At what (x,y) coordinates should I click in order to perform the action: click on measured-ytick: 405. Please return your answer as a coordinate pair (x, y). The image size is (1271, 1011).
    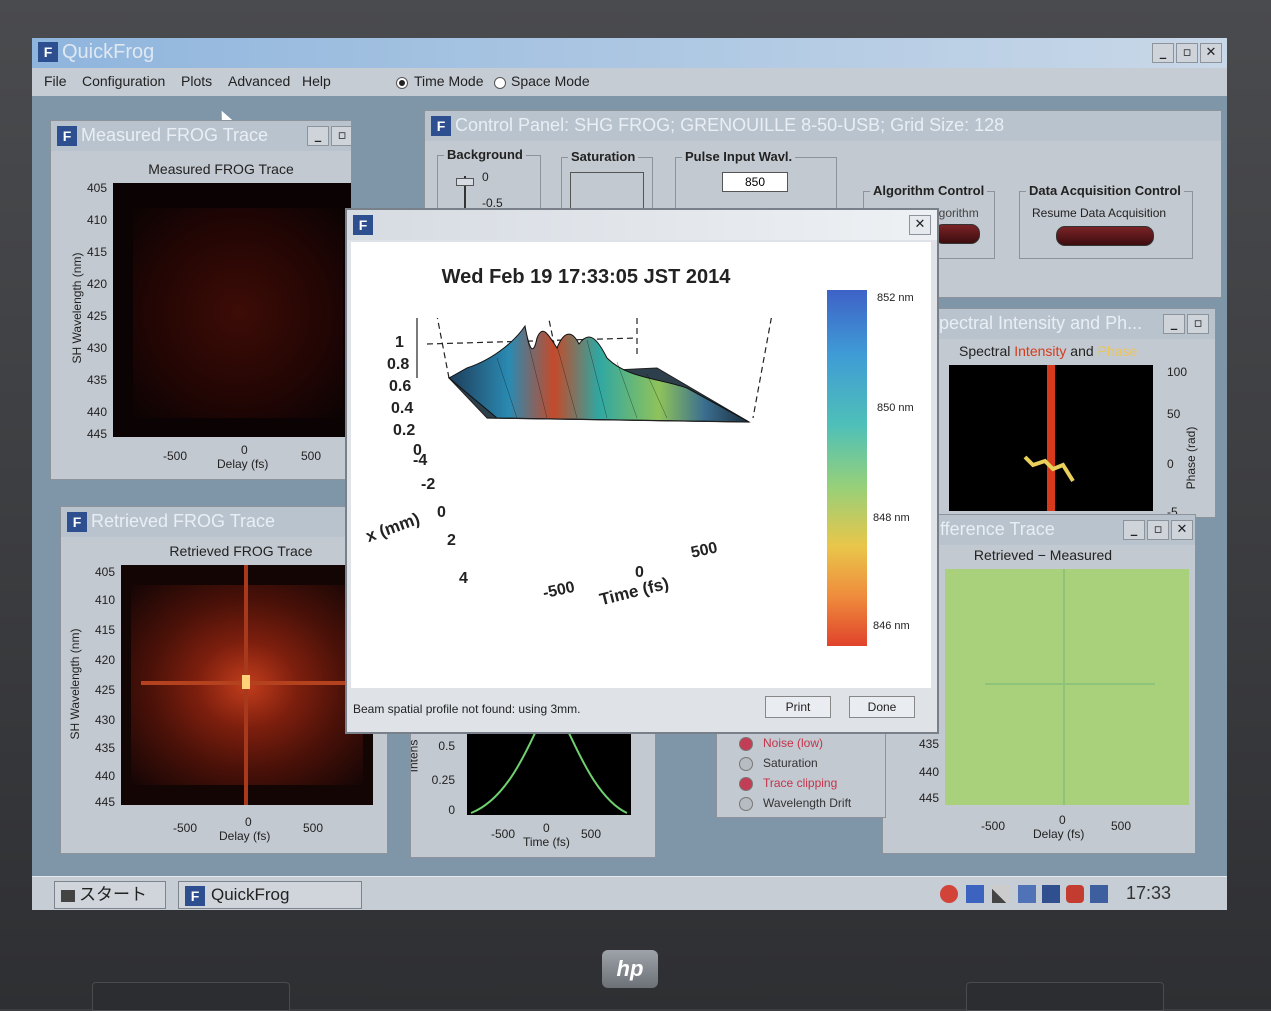
    Looking at the image, I should click on (96, 188).